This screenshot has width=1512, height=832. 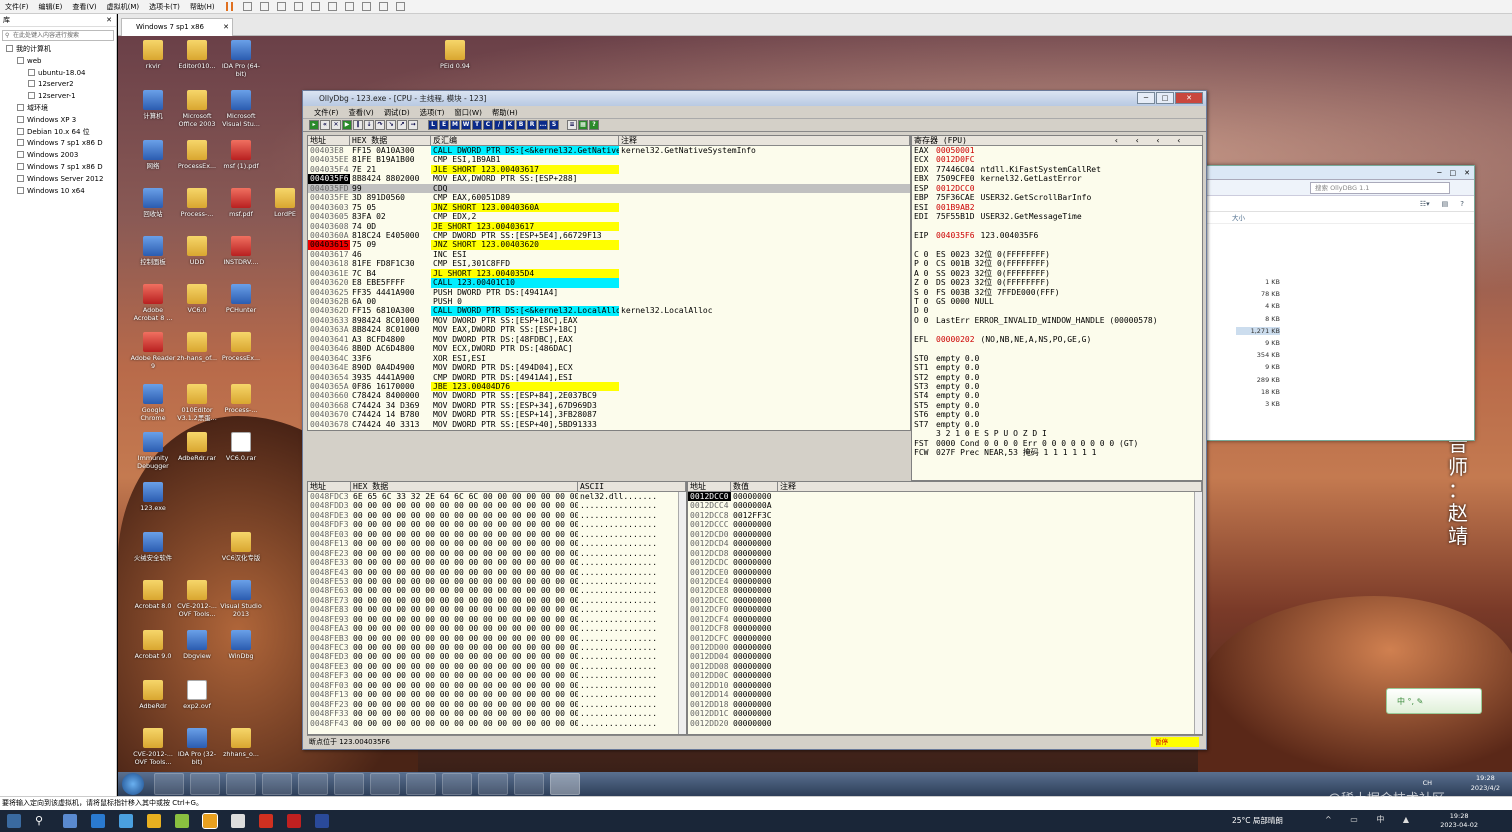 I want to click on tool-source: S, so click(x=554, y=125).